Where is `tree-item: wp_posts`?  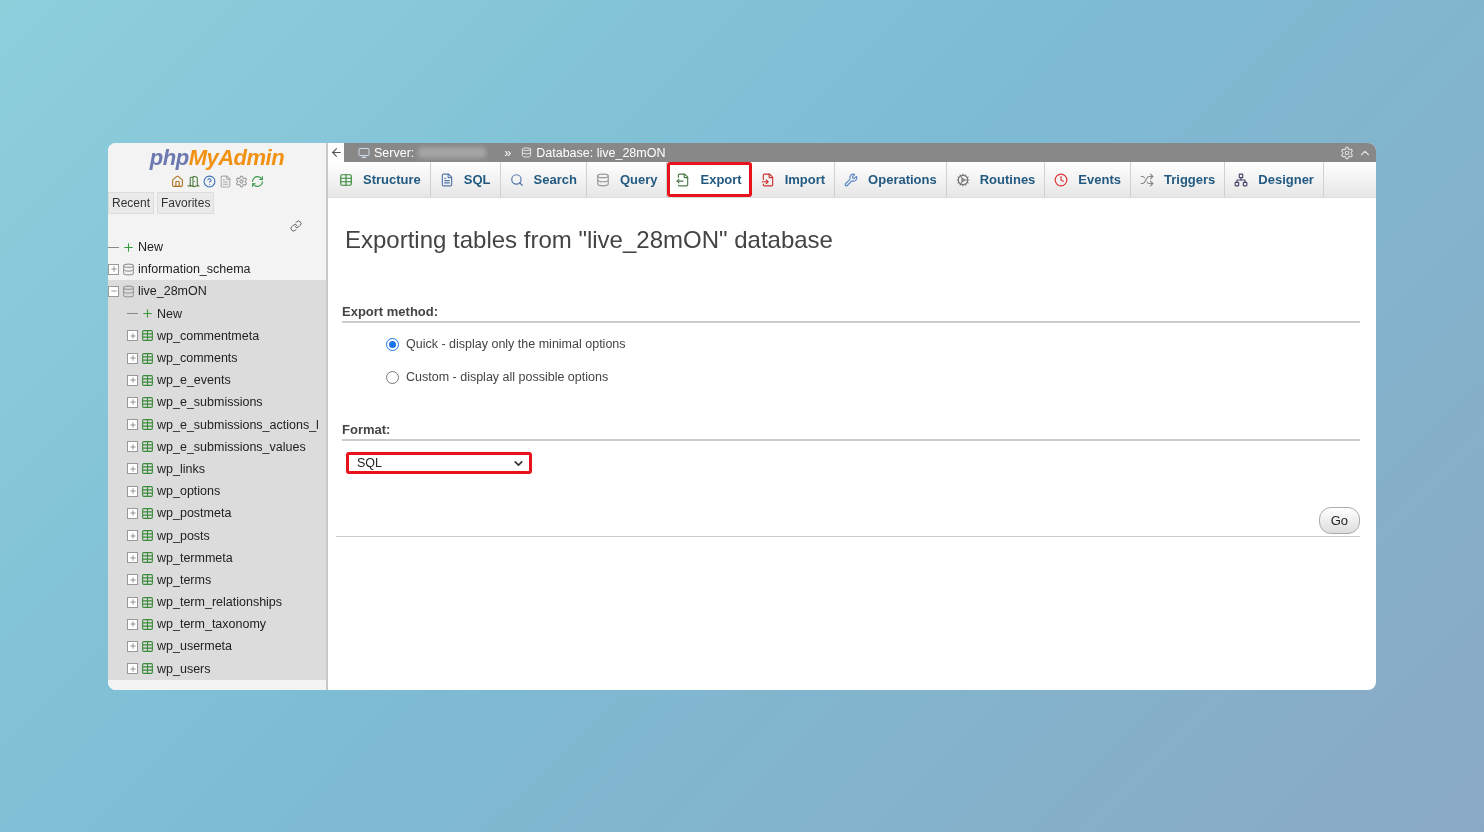
tree-item: wp_posts is located at coordinates (217, 535).